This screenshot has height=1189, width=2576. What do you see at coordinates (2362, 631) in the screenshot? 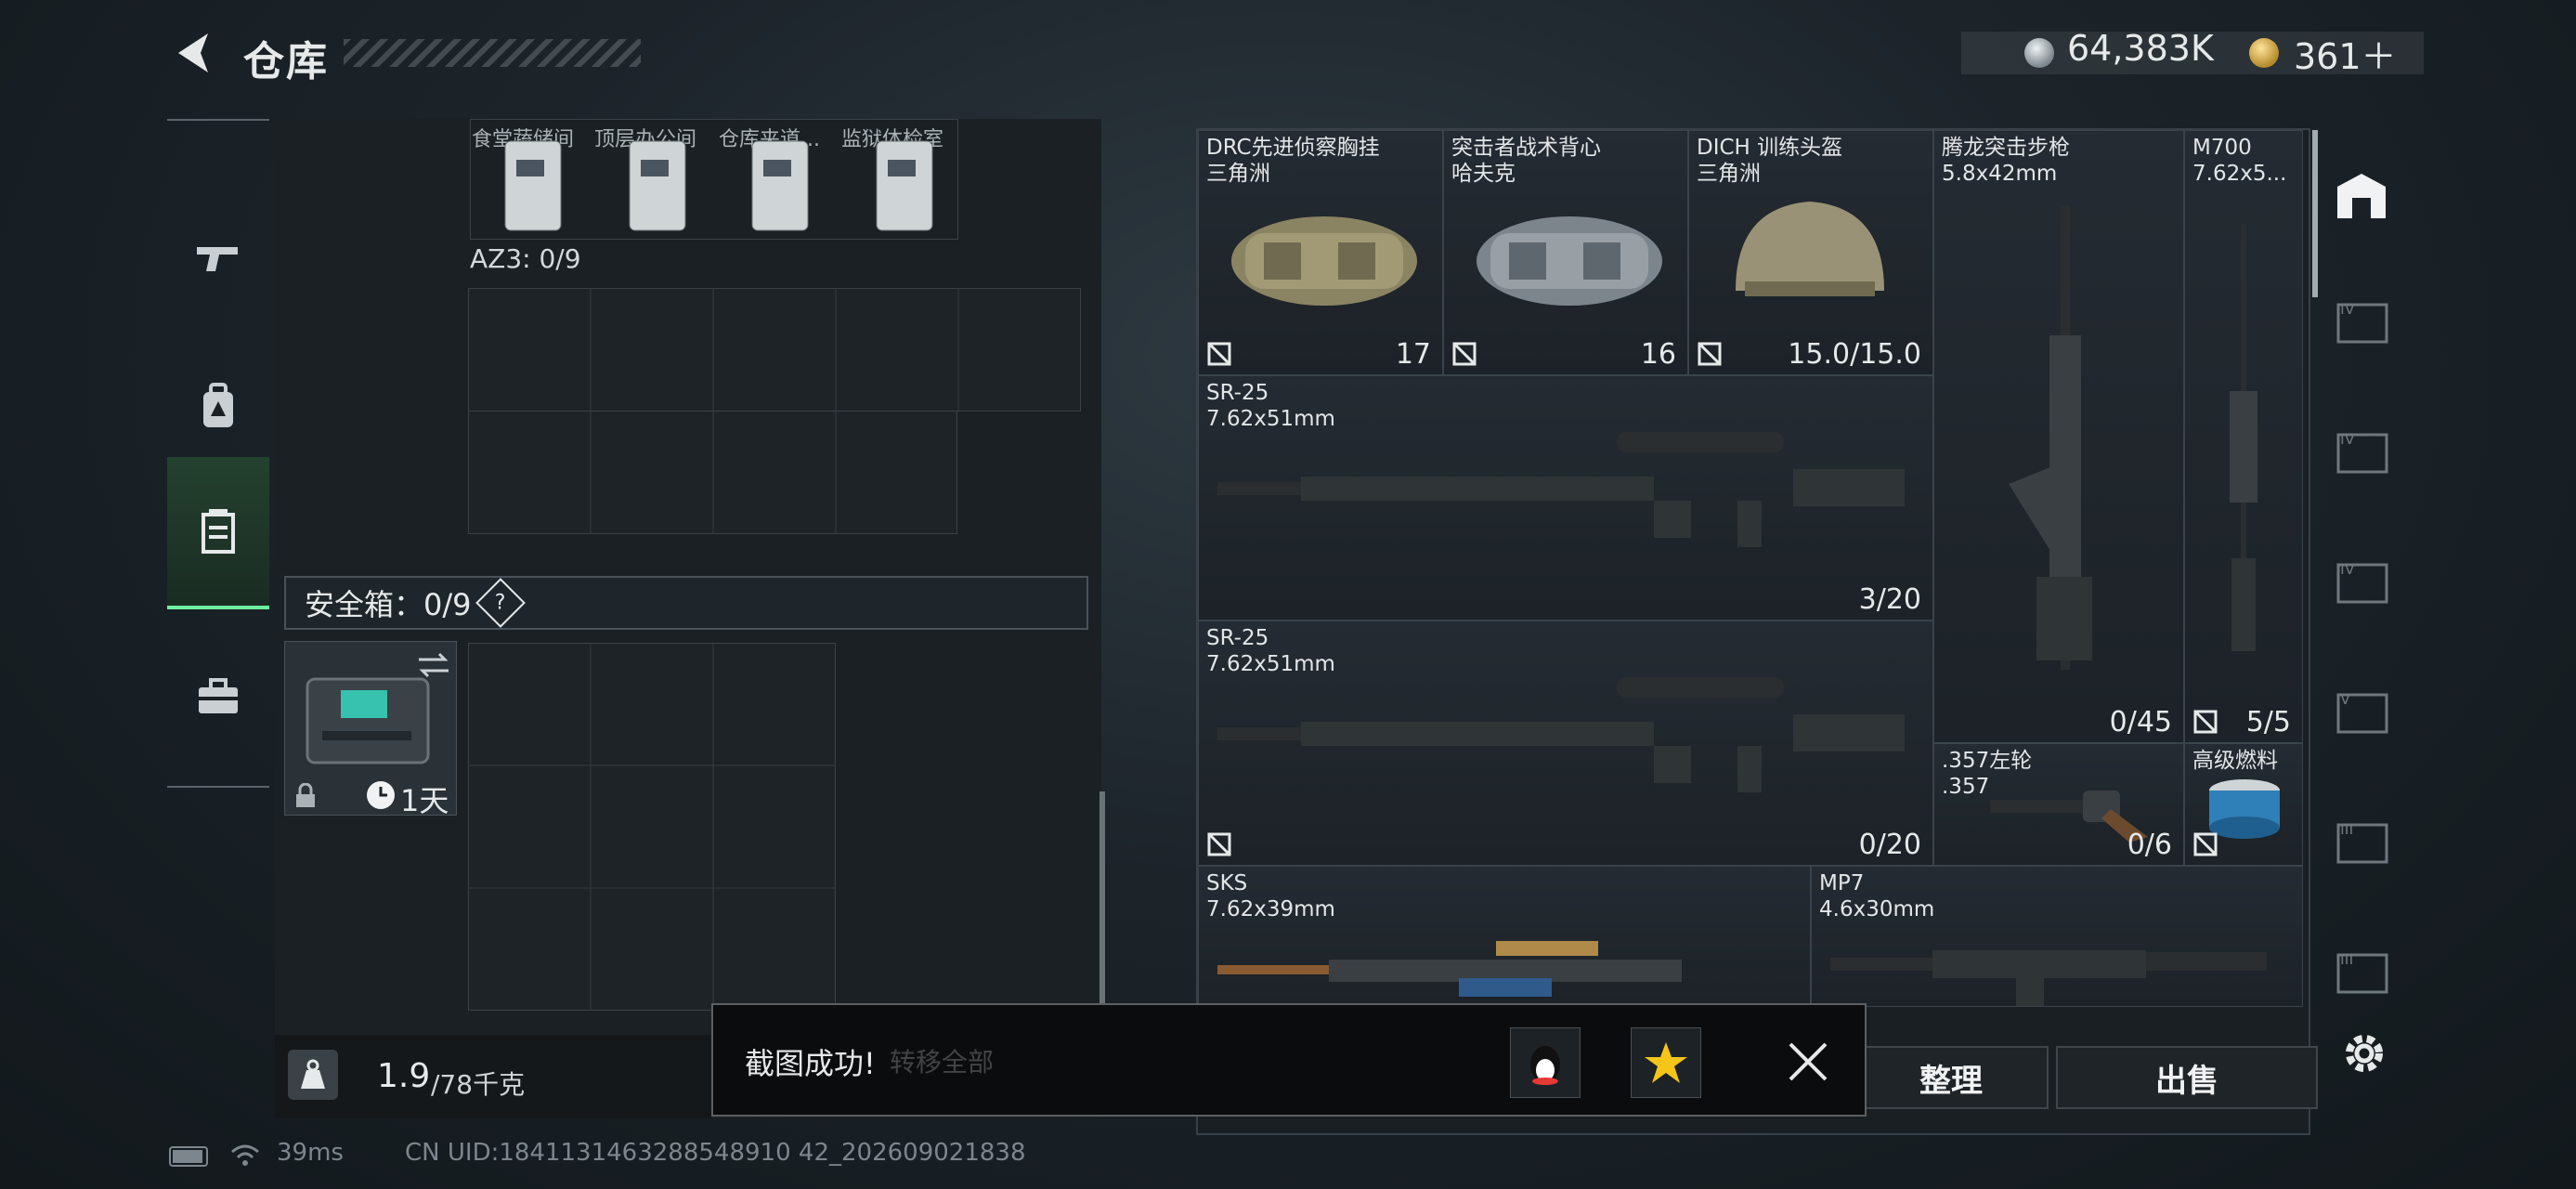
I see `stash-page-sidebar: IV IV IV V III III` at bounding box center [2362, 631].